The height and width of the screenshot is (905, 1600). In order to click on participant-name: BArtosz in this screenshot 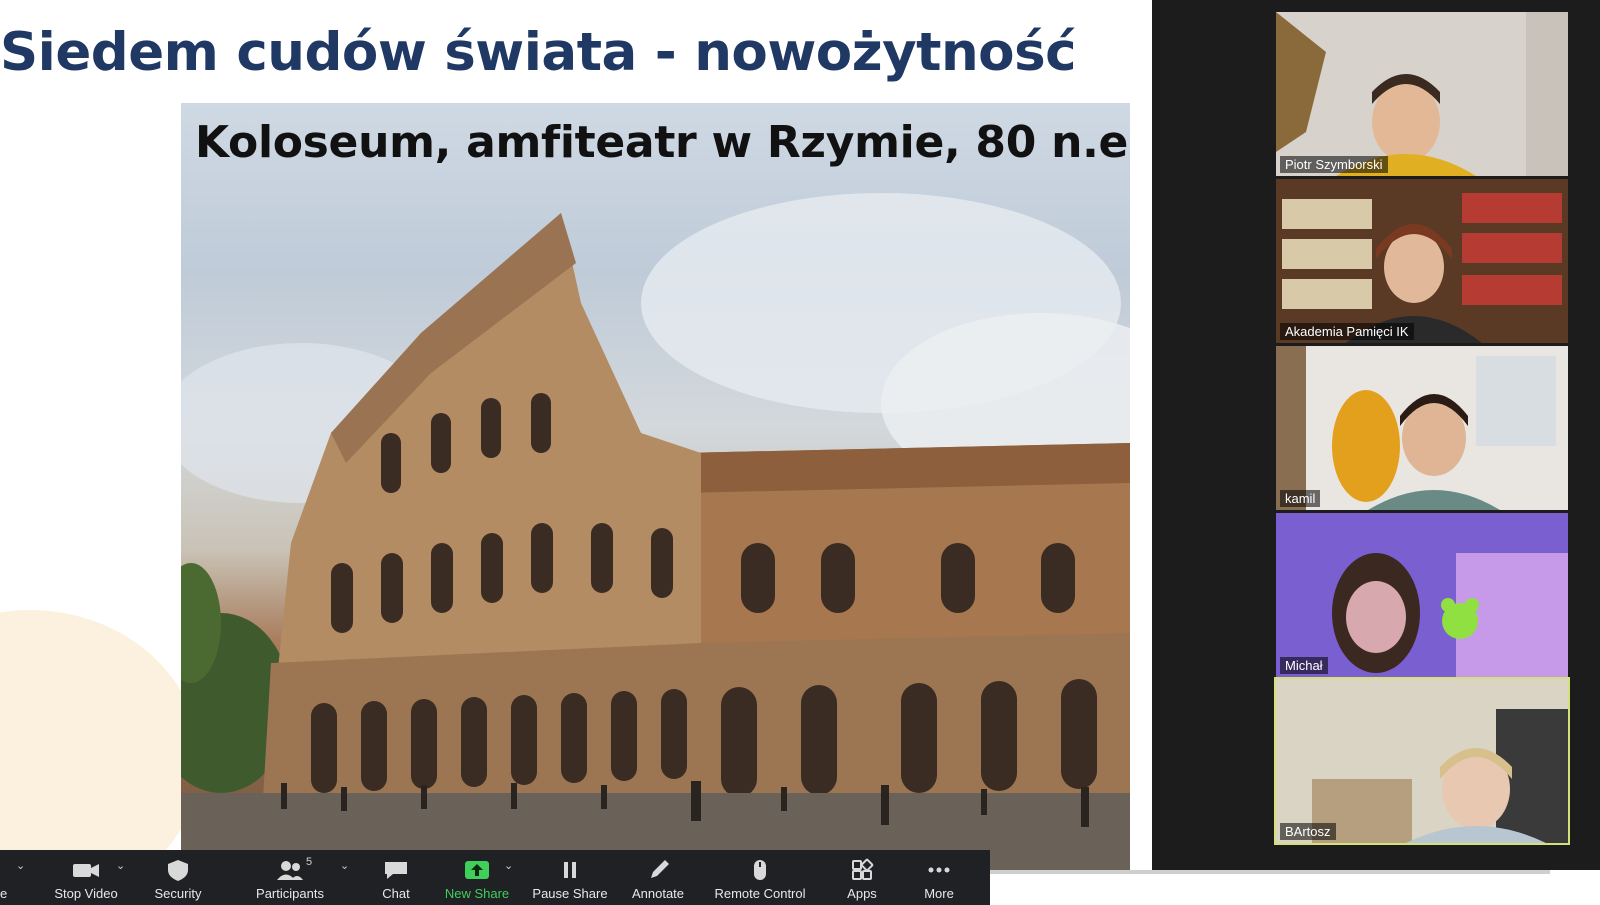, I will do `click(1308, 831)`.